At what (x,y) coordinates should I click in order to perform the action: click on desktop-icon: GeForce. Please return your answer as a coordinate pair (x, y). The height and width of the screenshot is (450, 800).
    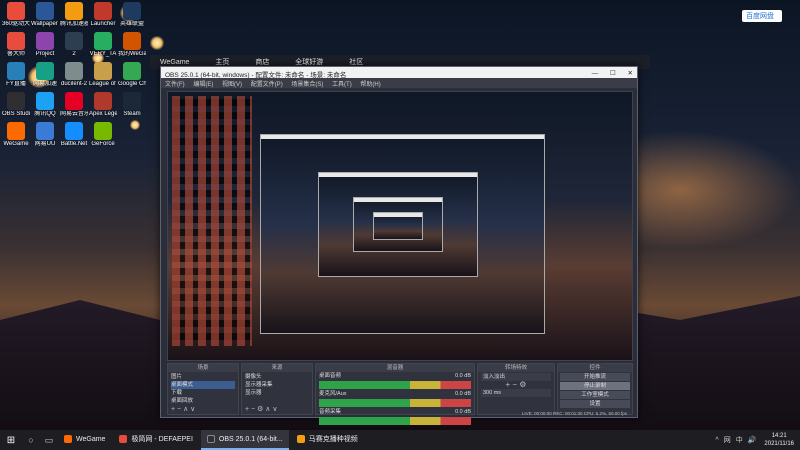
    Looking at the image, I should click on (103, 135).